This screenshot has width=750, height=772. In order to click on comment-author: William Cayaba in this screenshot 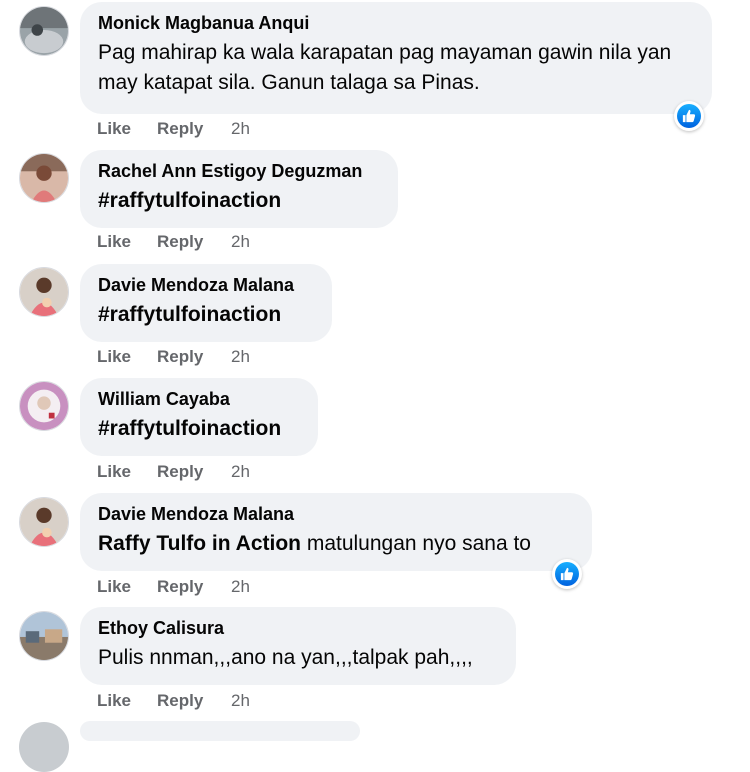, I will do `click(199, 399)`.